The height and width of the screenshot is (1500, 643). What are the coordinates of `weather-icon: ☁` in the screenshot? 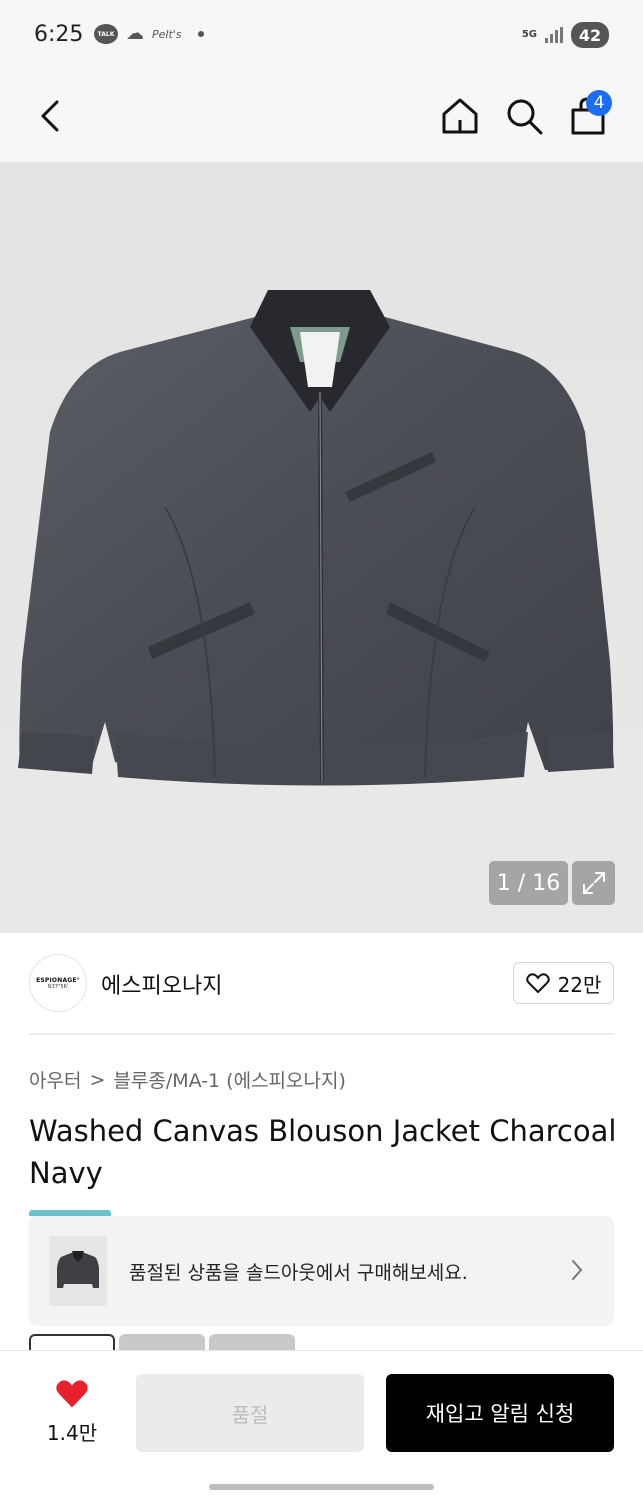 It's located at (135, 33).